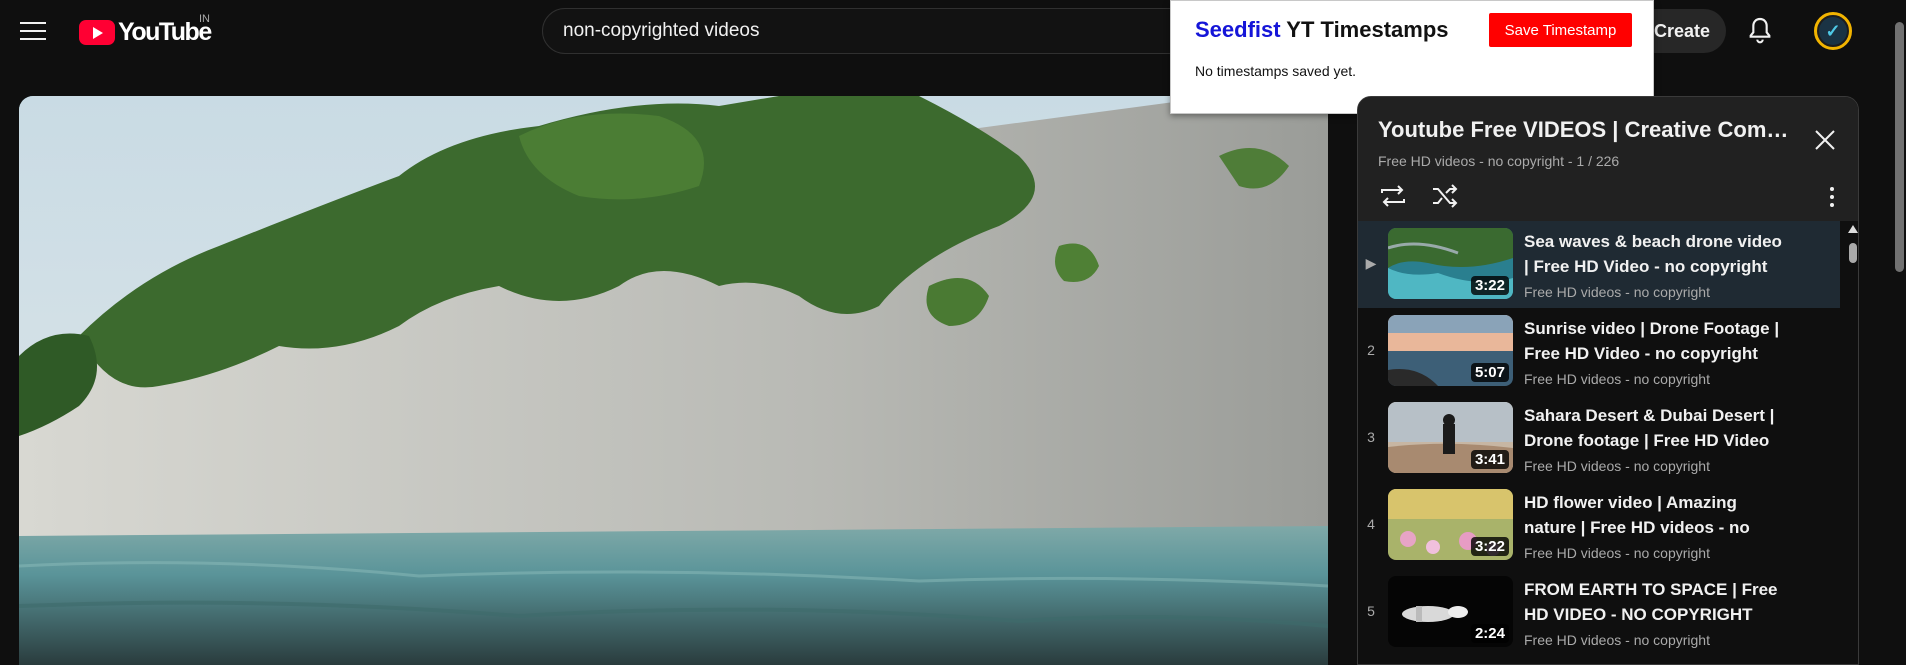  I want to click on video-thumbnail: 2:24, so click(1450, 611).